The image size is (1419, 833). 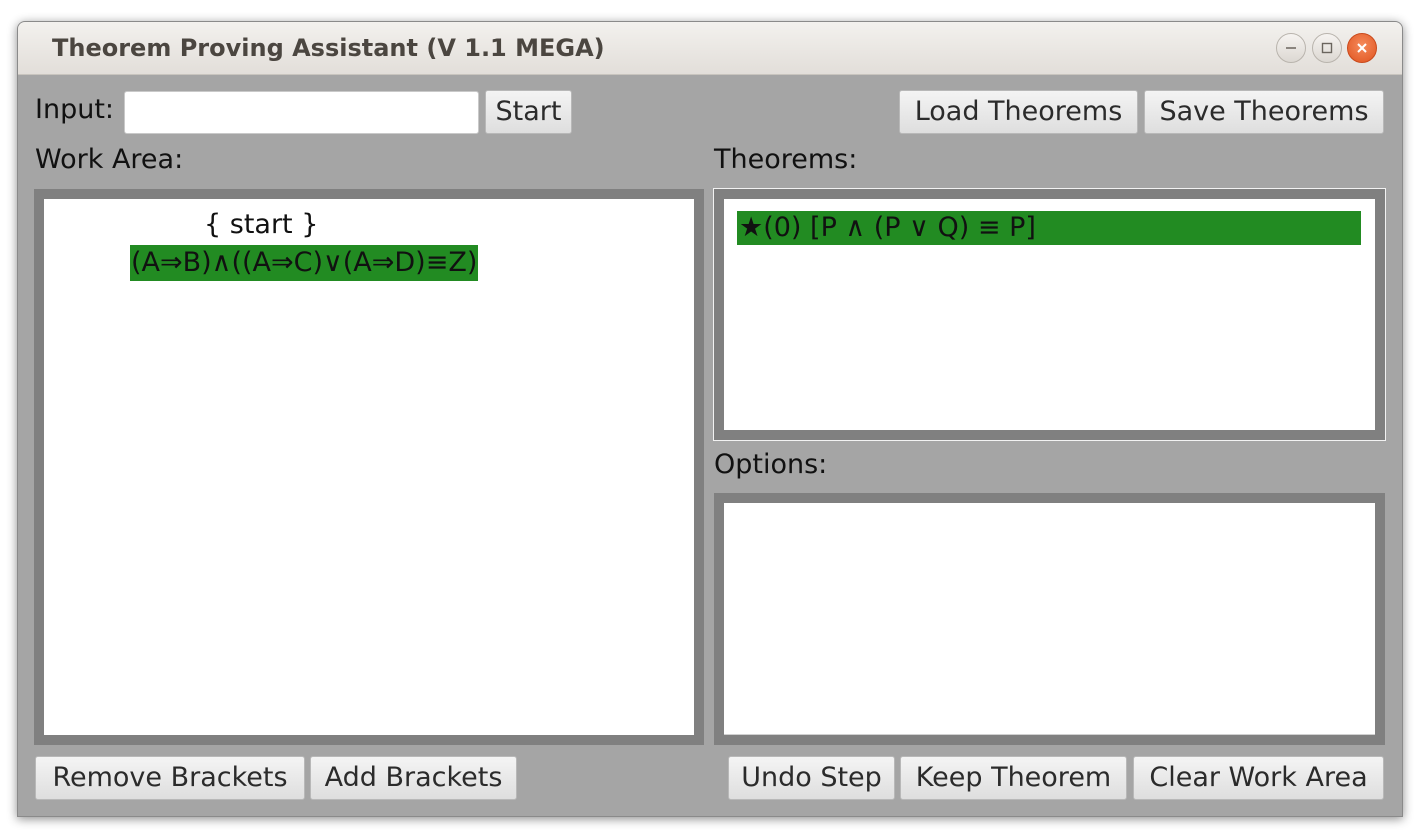 I want to click on options-panel, so click(x=1049, y=619).